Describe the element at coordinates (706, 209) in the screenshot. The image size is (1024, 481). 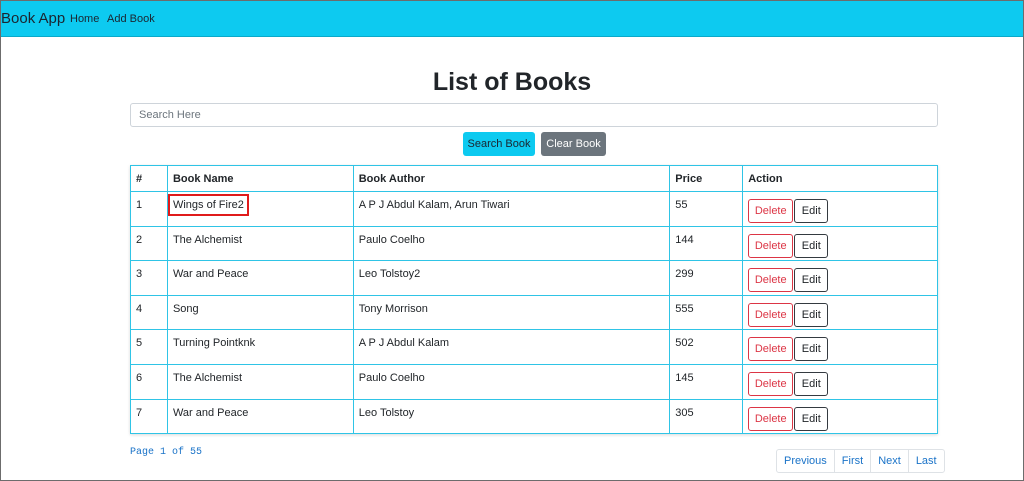
I see `cell-price: 55` at that location.